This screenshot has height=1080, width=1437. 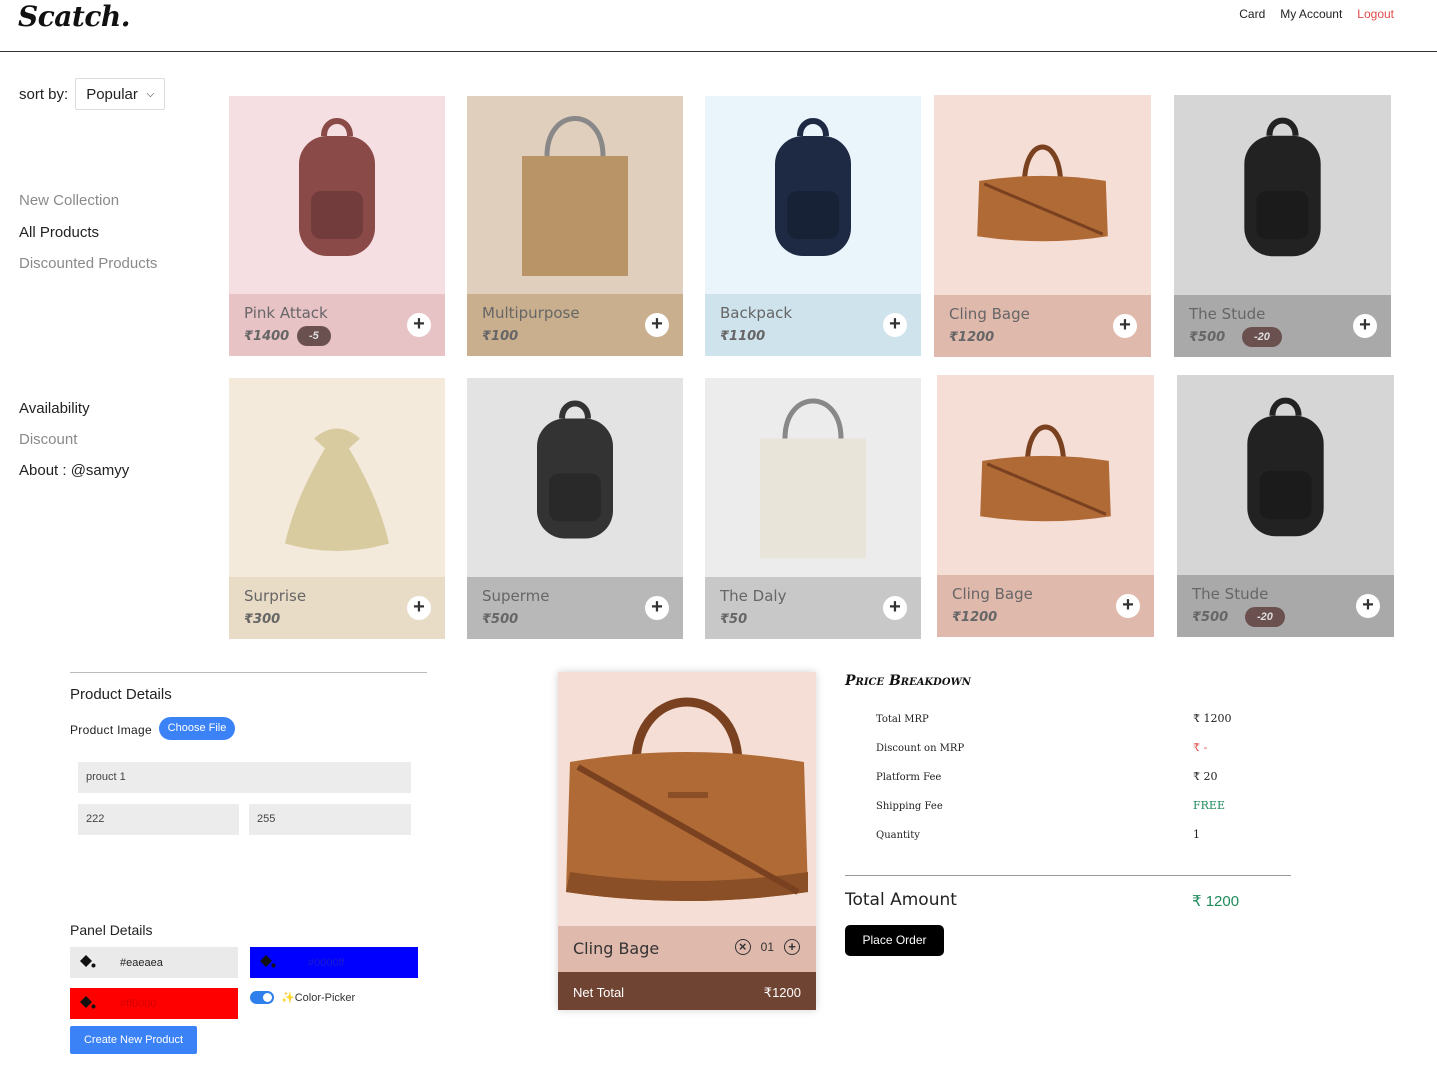 What do you see at coordinates (337, 325) in the screenshot?
I see `product-panel: Pink Attack ₹1400 -5 +` at bounding box center [337, 325].